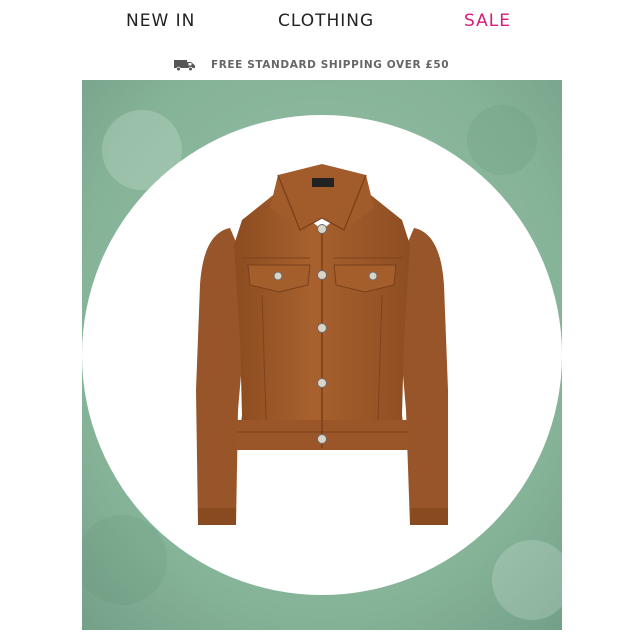 Image resolution: width=623 pixels, height=640 pixels. Describe the element at coordinates (326, 21) in the screenshot. I see `nav-clothing: CLOTHING` at that location.